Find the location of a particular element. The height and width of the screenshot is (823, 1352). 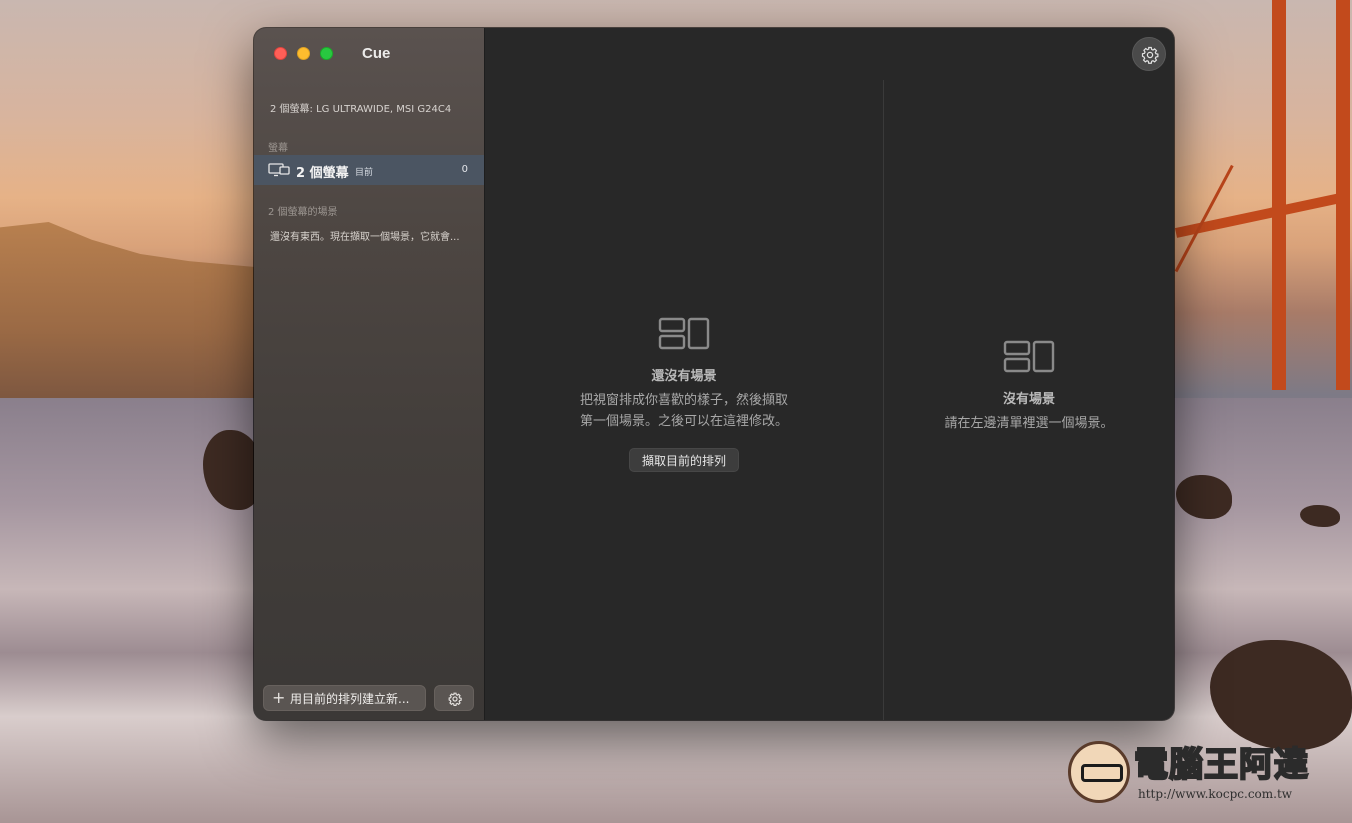

settings-button is located at coordinates (1149, 54).